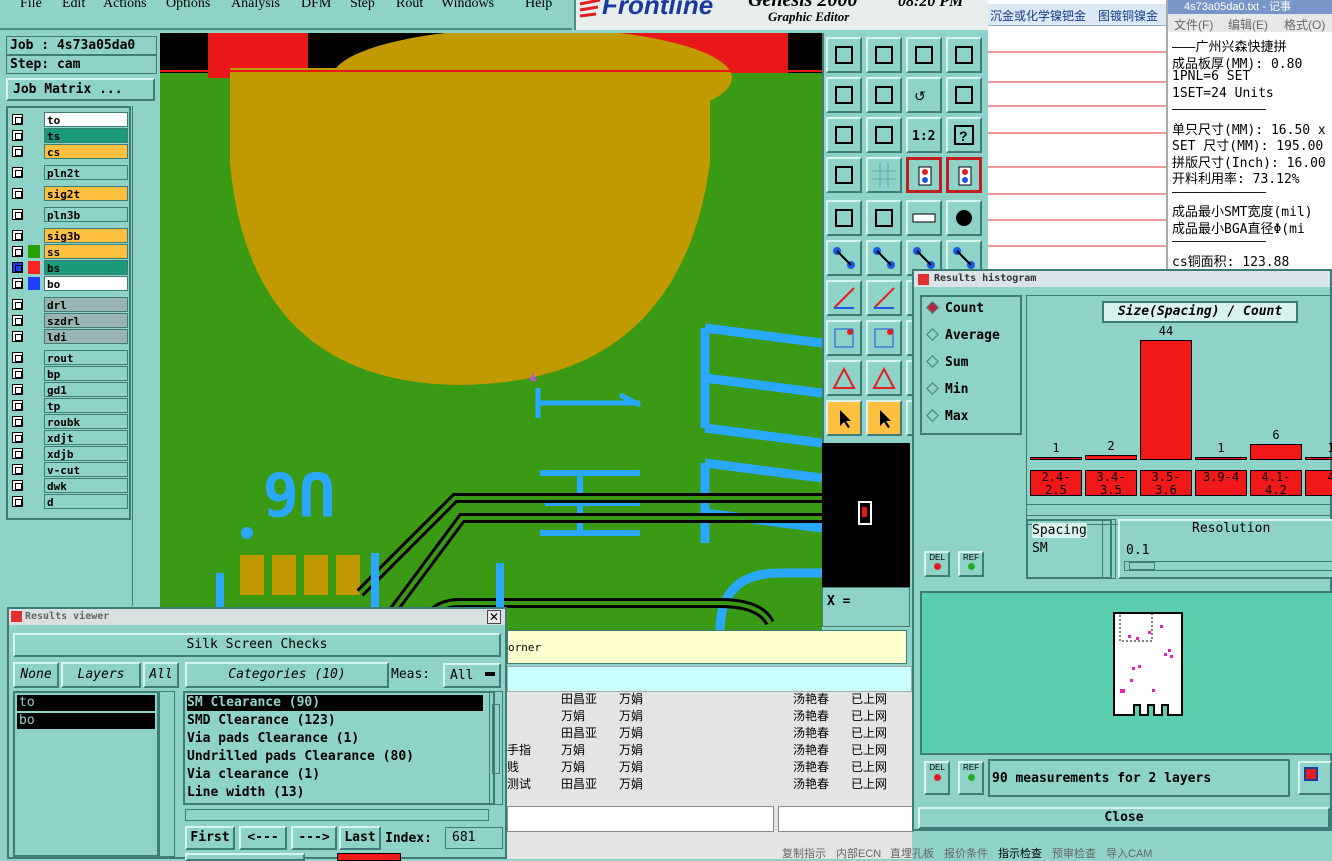  Describe the element at coordinates (287, 675) in the screenshot. I see `categories-button: Categories (10)` at that location.